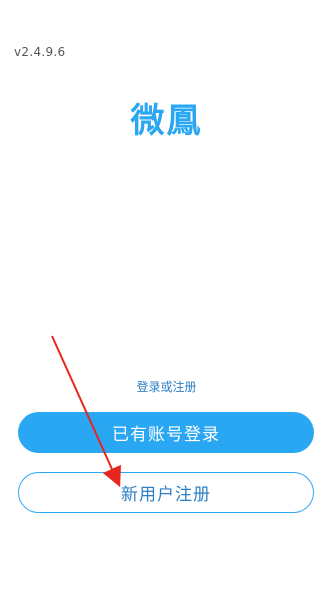 Image resolution: width=333 pixels, height=592 pixels. I want to click on register-button-label: 新用户注册, so click(166, 495).